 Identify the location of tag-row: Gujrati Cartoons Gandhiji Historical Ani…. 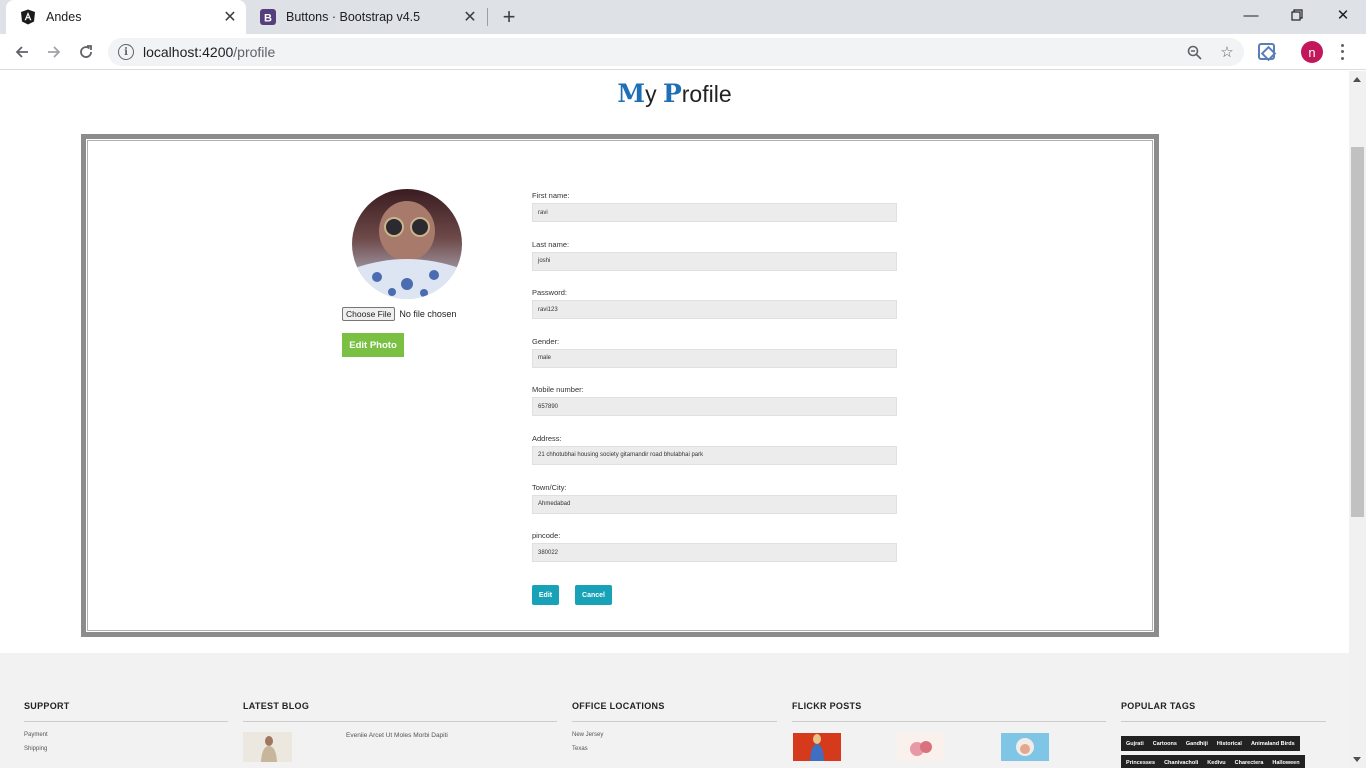
(1210, 743).